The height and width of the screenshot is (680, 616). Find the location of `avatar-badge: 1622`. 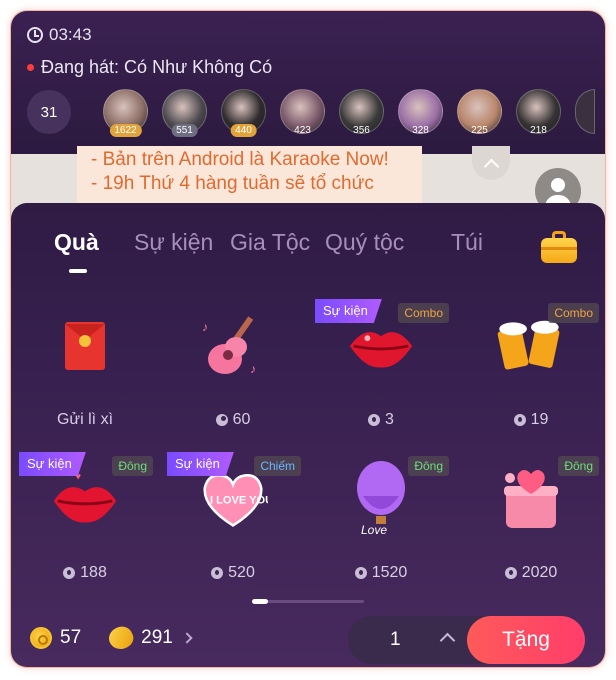

avatar-badge: 1622 is located at coordinates (125, 130).